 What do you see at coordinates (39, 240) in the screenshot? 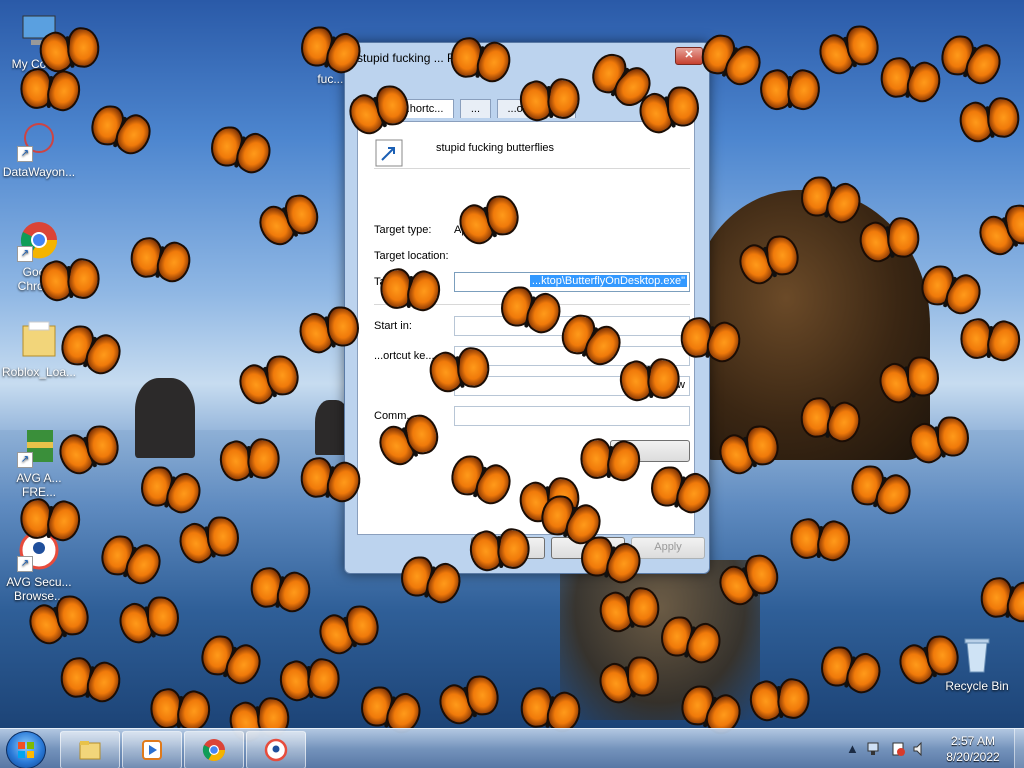
I see `chrome-icon: ↗` at bounding box center [39, 240].